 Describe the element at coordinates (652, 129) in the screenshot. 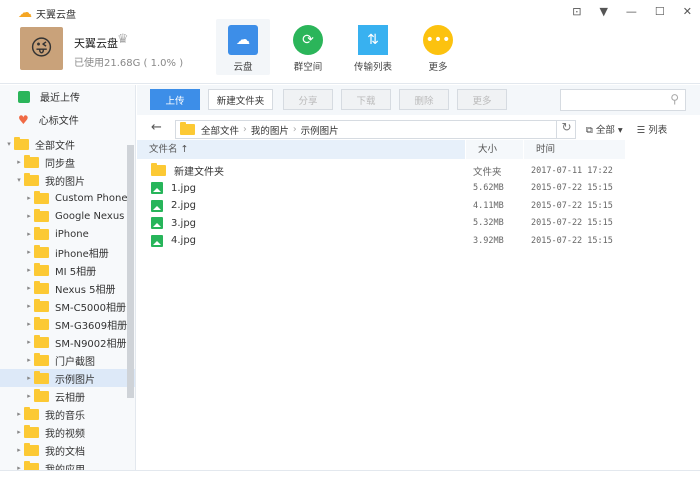

I see `view-mode-toggle: ☰ 列表` at that location.